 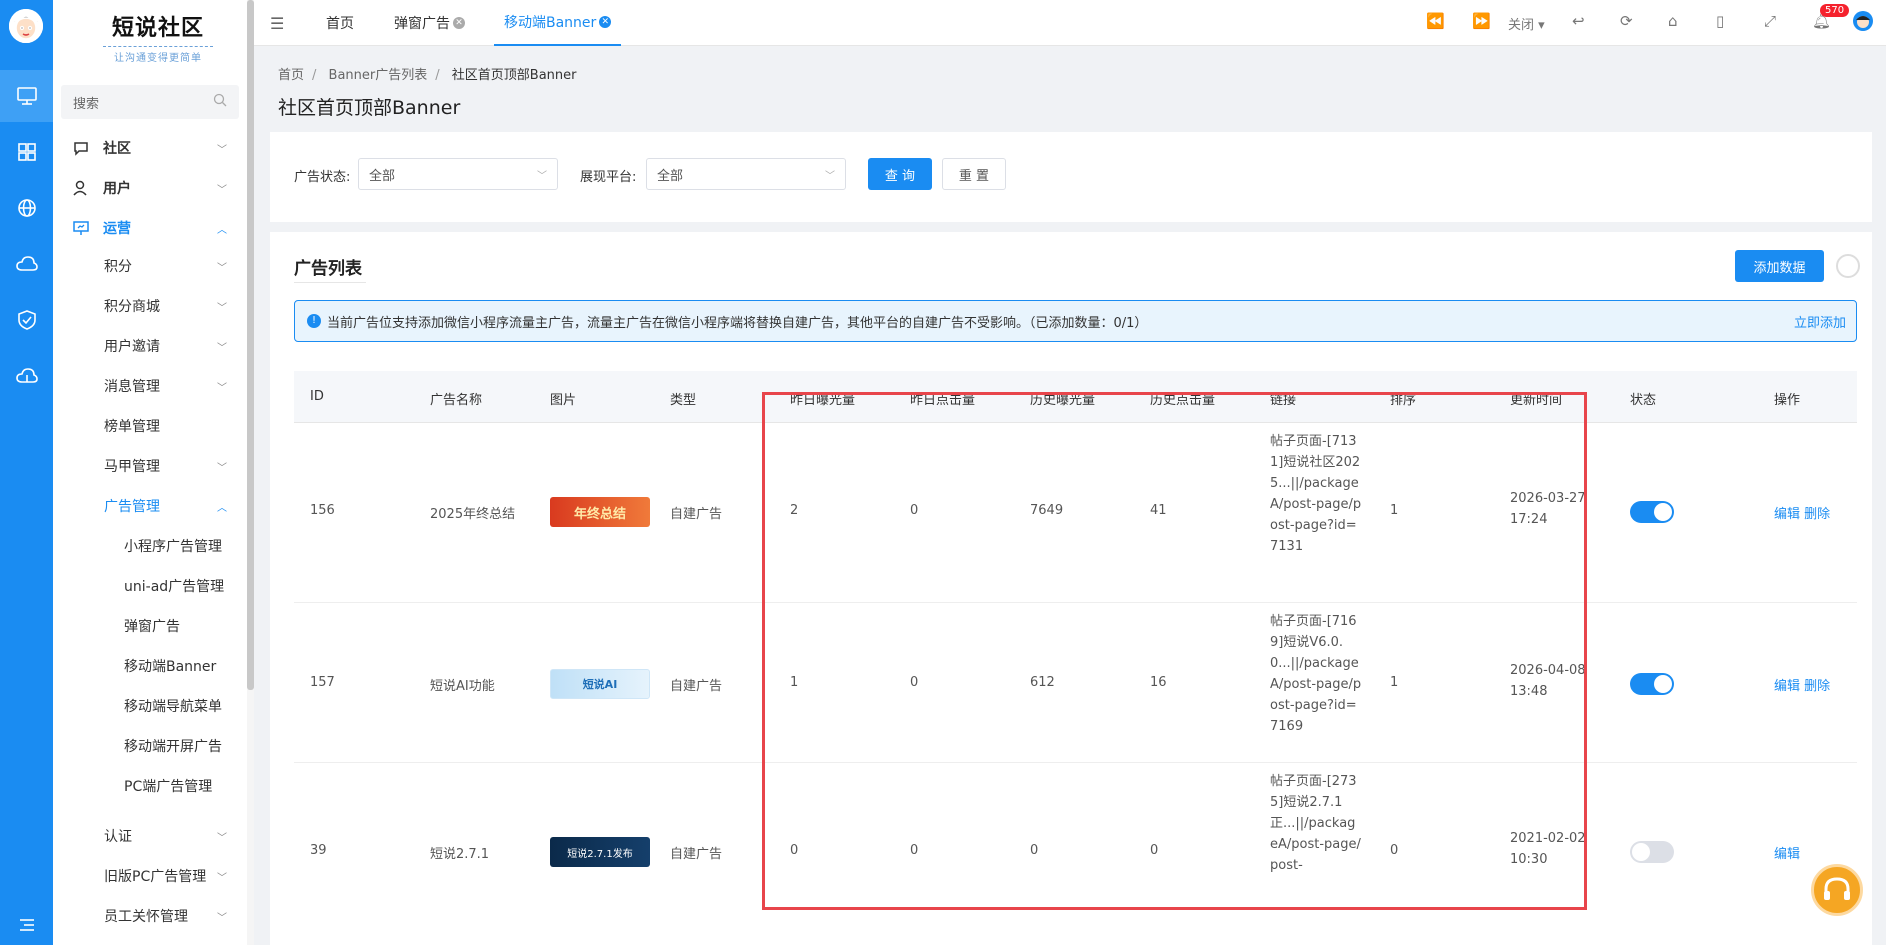 I want to click on close-menu-dropdown: 关闭 ▾, so click(x=1526, y=23).